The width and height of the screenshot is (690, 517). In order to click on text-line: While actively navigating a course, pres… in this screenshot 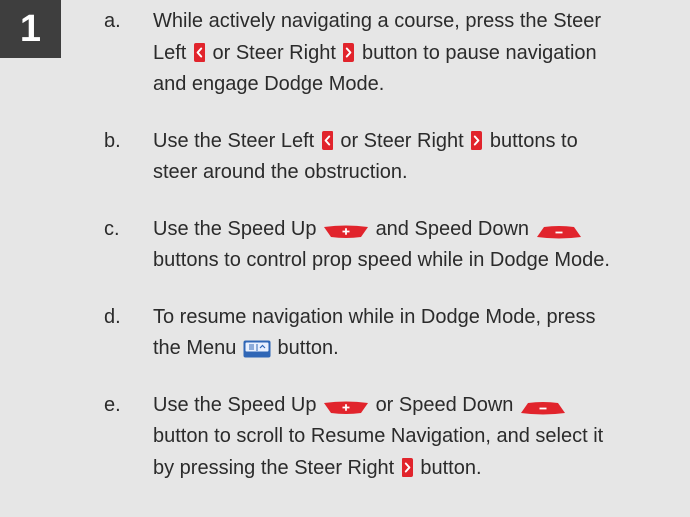, I will do `click(420, 22)`.